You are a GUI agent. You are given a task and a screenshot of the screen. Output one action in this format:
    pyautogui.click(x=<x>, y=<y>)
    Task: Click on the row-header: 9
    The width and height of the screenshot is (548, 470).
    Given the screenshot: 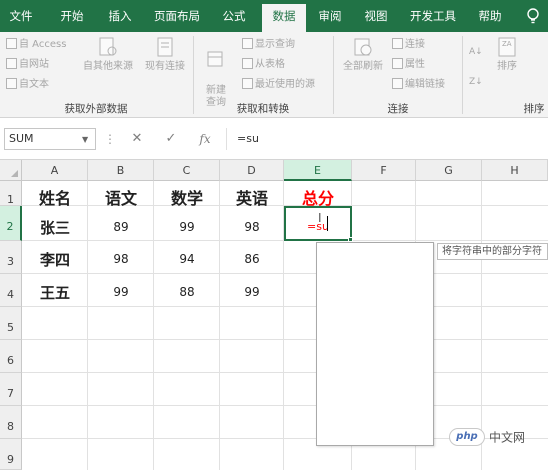 What is the action you would take?
    pyautogui.click(x=11, y=454)
    